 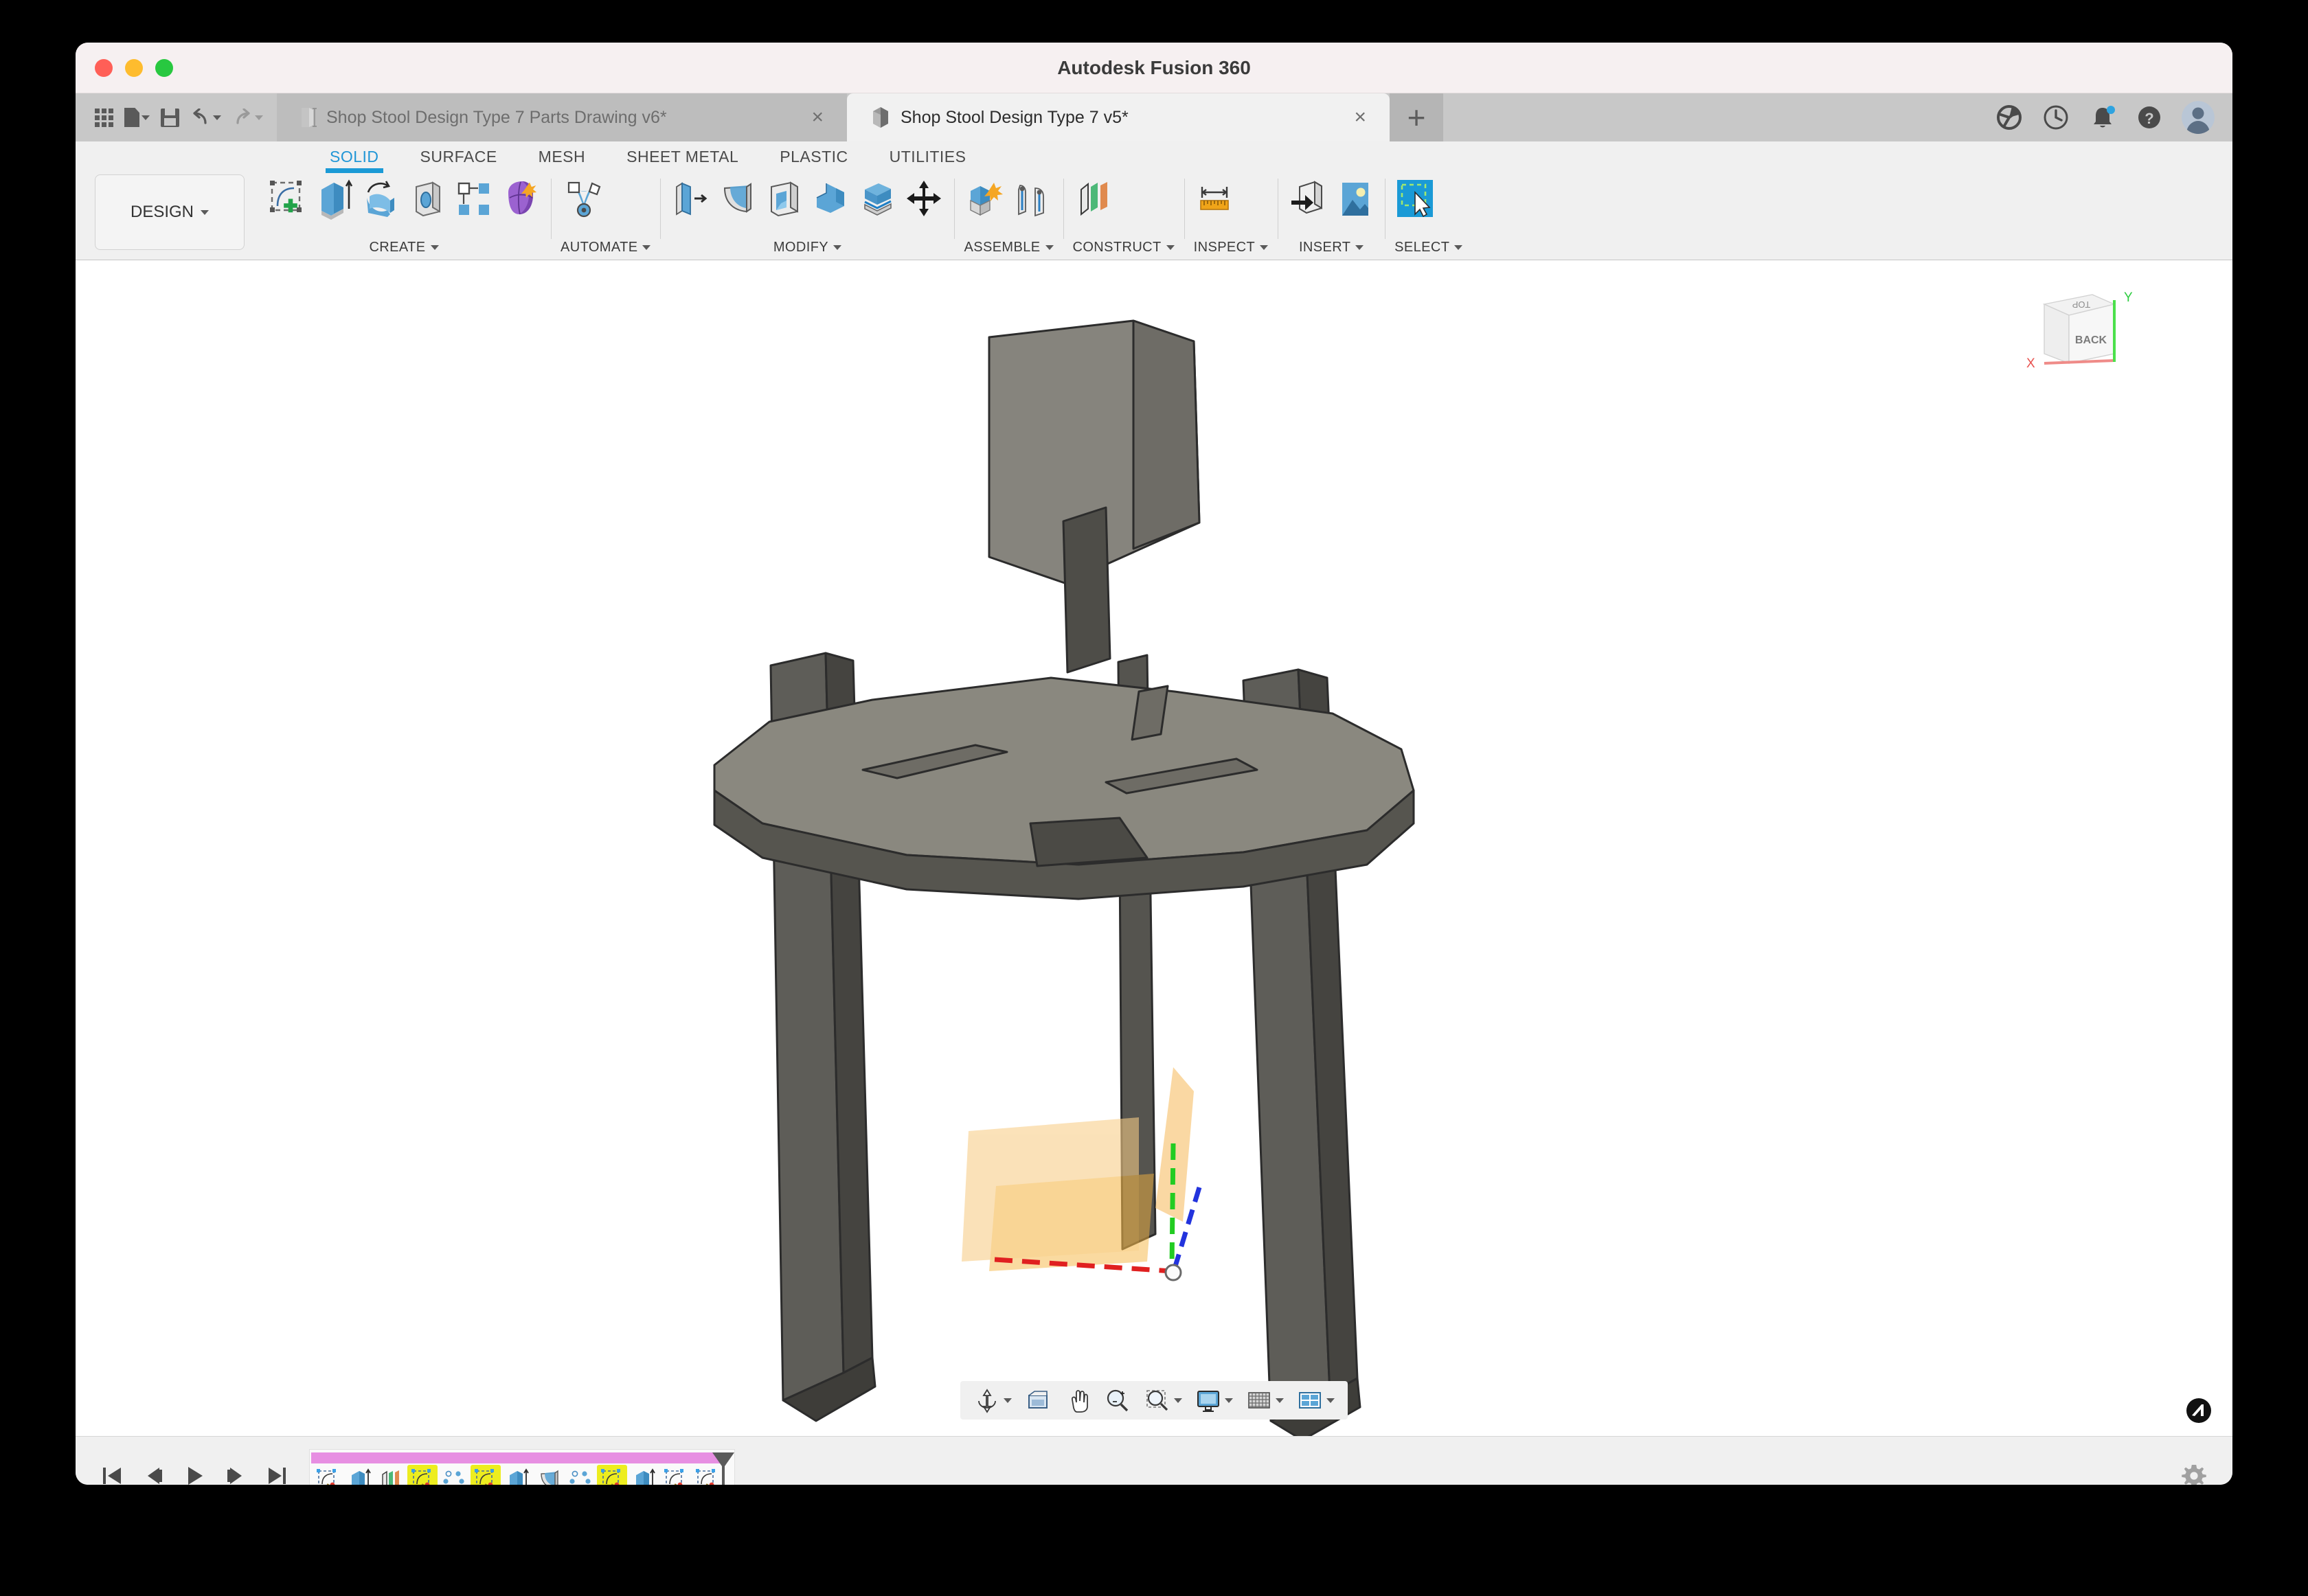 What do you see at coordinates (427, 199) in the screenshot?
I see `hole-icon` at bounding box center [427, 199].